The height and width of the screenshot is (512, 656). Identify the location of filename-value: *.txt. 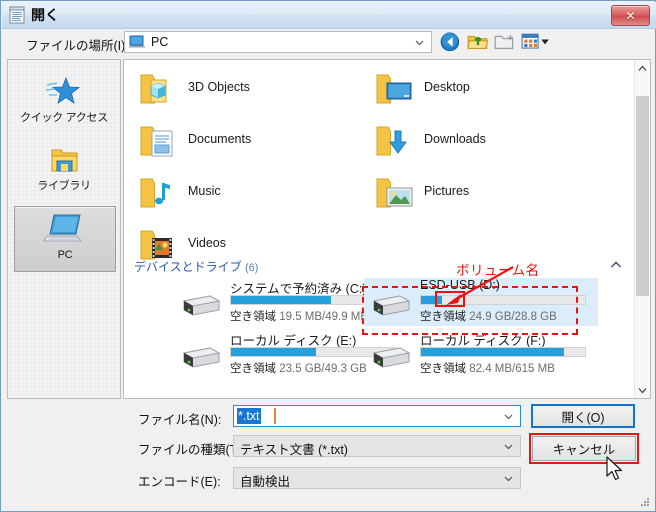
(249, 416).